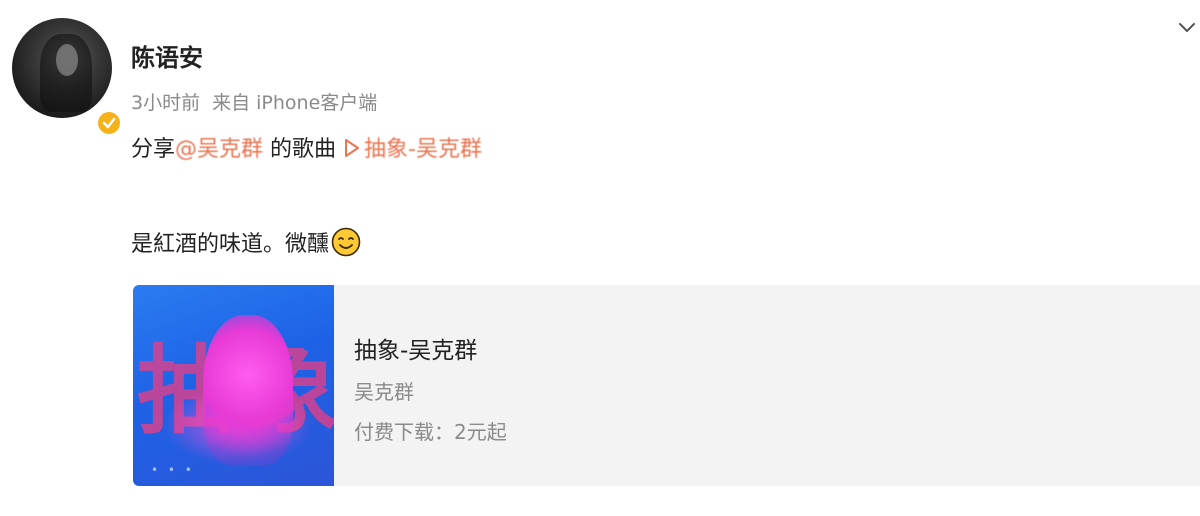 The image size is (1200, 516). Describe the element at coordinates (384, 392) in the screenshot. I see `card-artist: 吴克群` at that location.